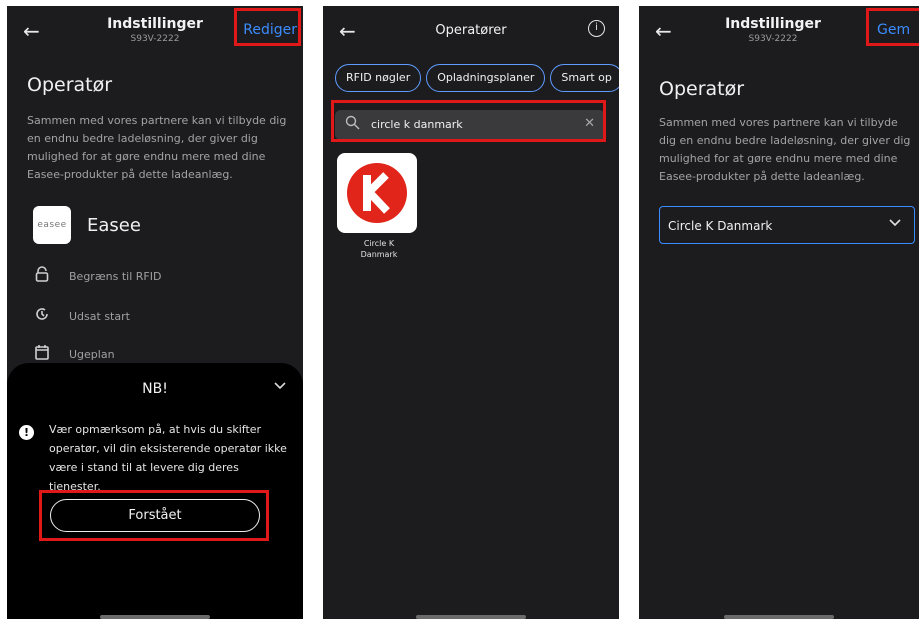  I want to click on operator-name-line1: Circle K, so click(379, 243).